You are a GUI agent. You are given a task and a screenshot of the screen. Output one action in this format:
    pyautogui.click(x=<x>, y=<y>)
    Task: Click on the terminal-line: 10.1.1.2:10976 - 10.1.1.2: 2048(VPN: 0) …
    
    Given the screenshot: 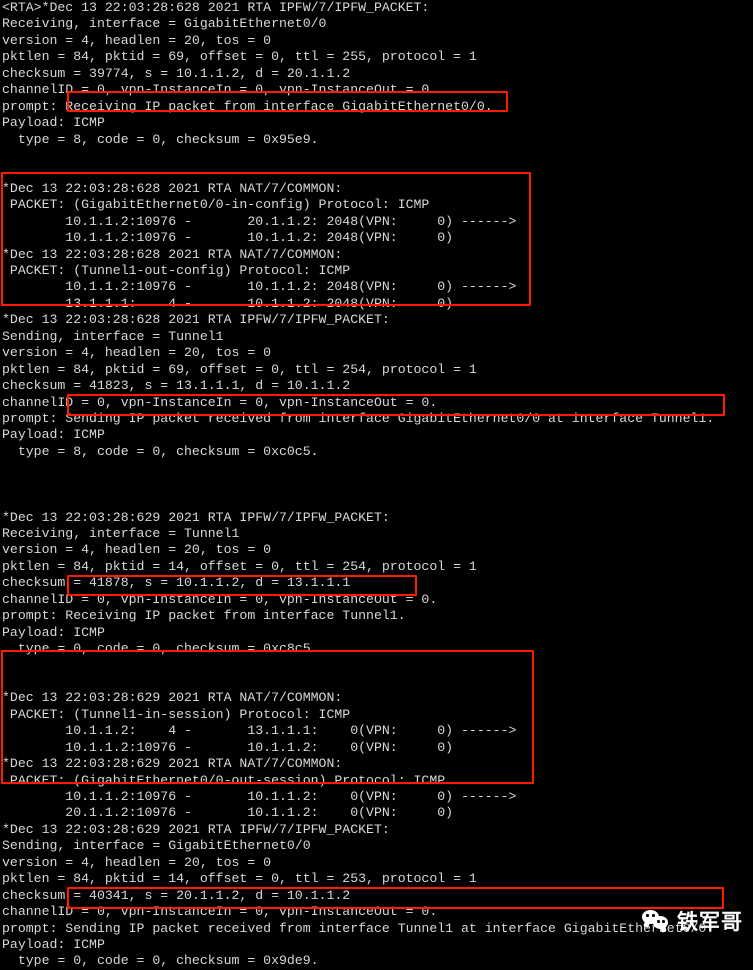 What is the action you would take?
    pyautogui.click(x=259, y=287)
    